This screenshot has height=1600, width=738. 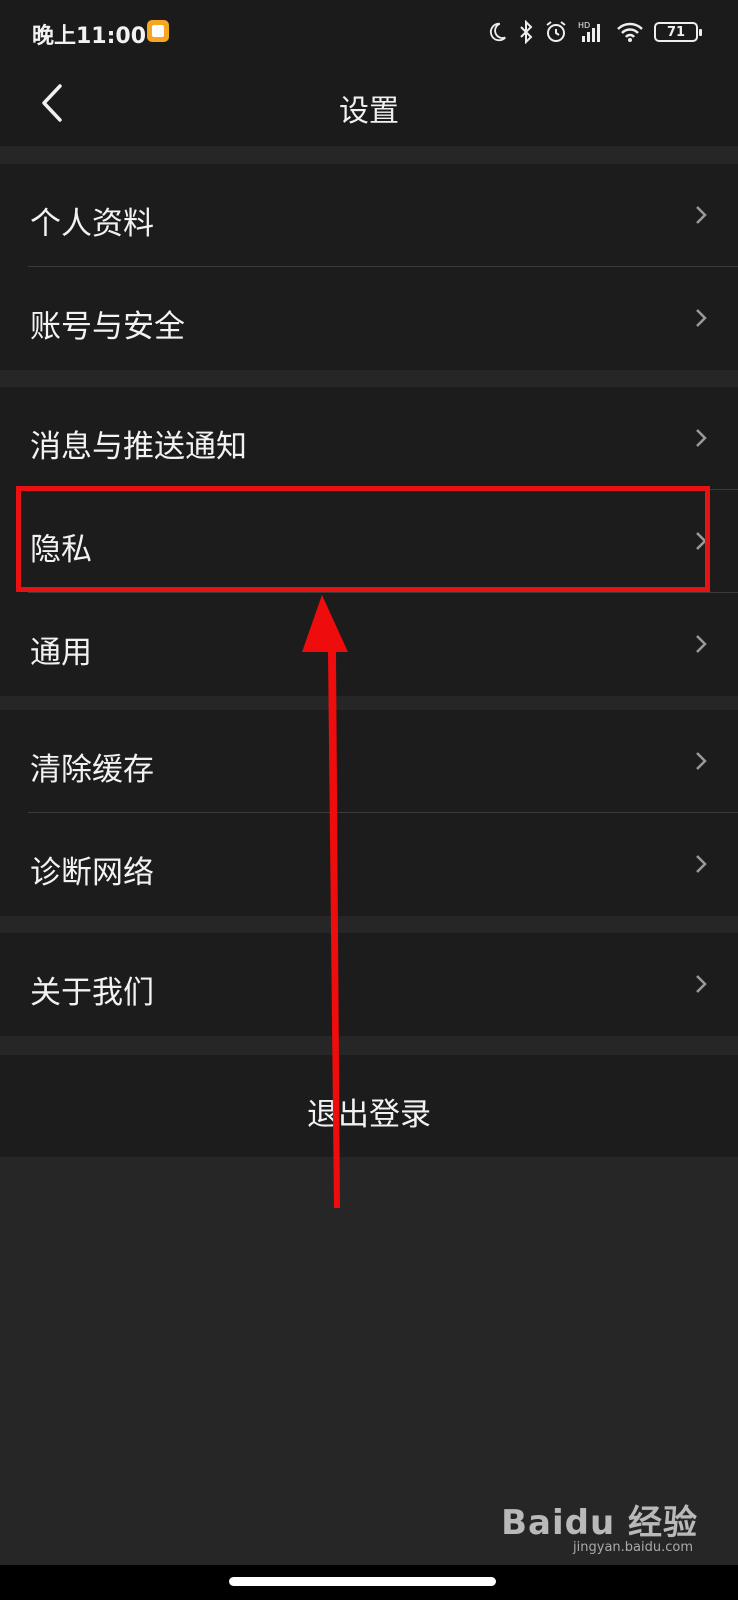 What do you see at coordinates (325, 901) in the screenshot?
I see `red-arrow-annotation` at bounding box center [325, 901].